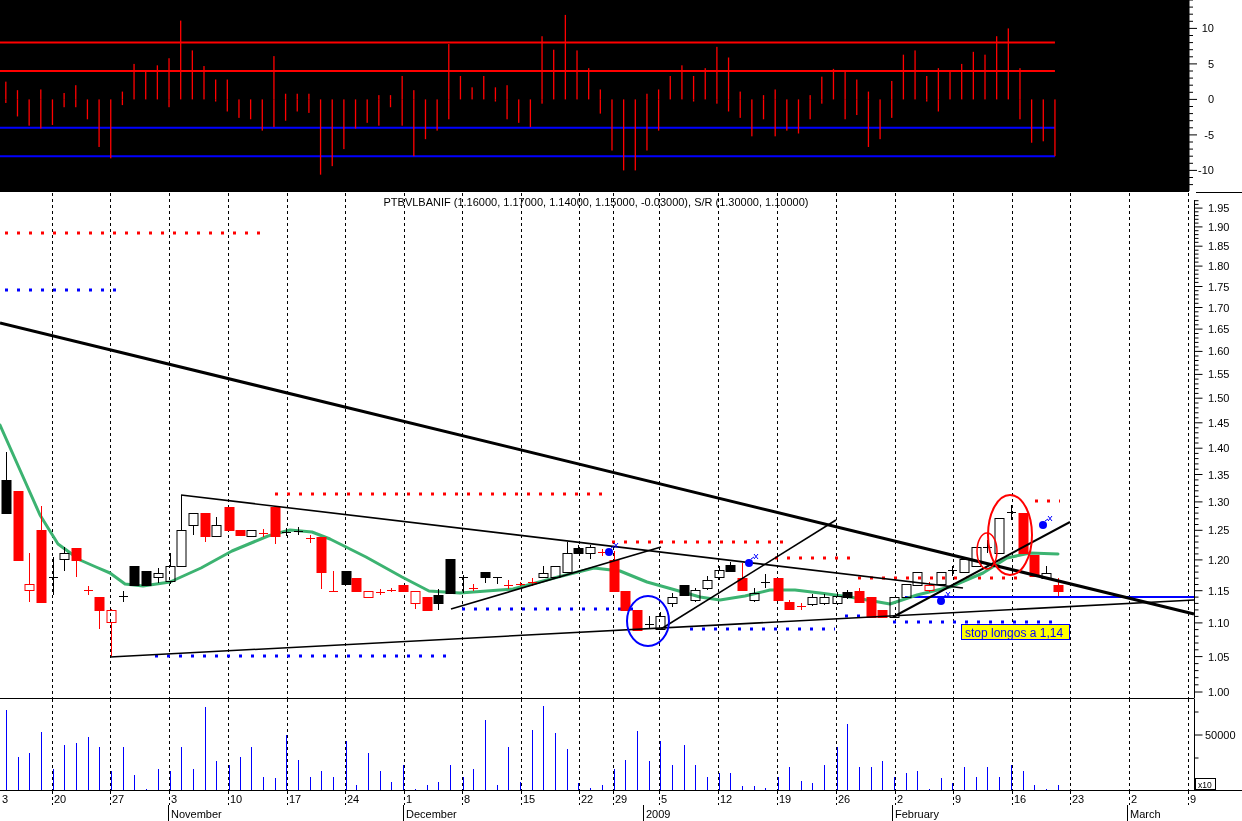 This screenshot has height=821, width=1242. I want to click on month-label: February, so click(917, 814).